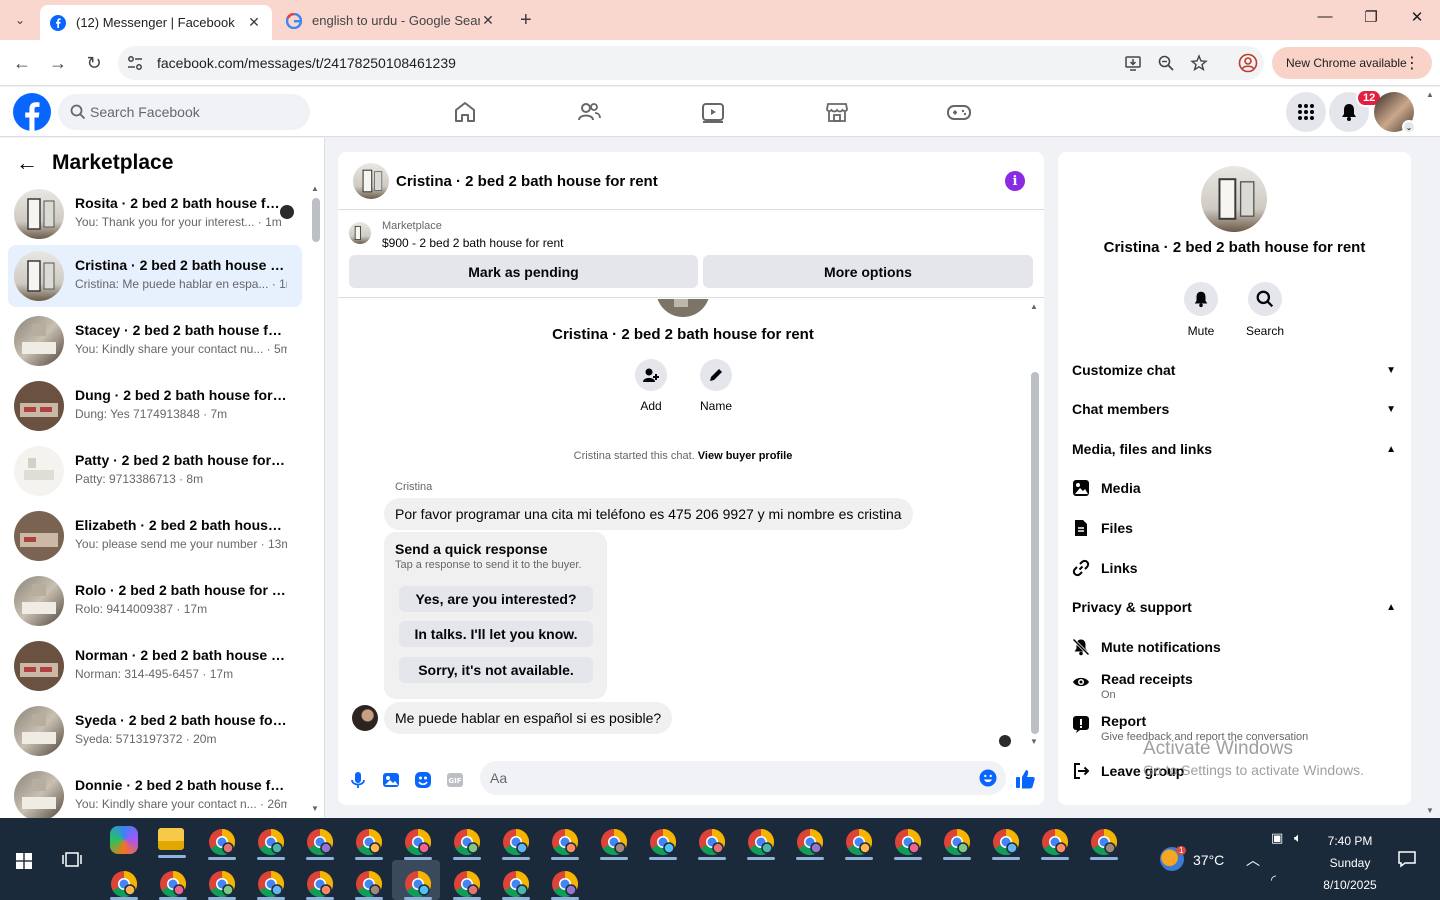 Image resolution: width=1440 pixels, height=900 pixels. I want to click on add-member-button: Add, so click(651, 386).